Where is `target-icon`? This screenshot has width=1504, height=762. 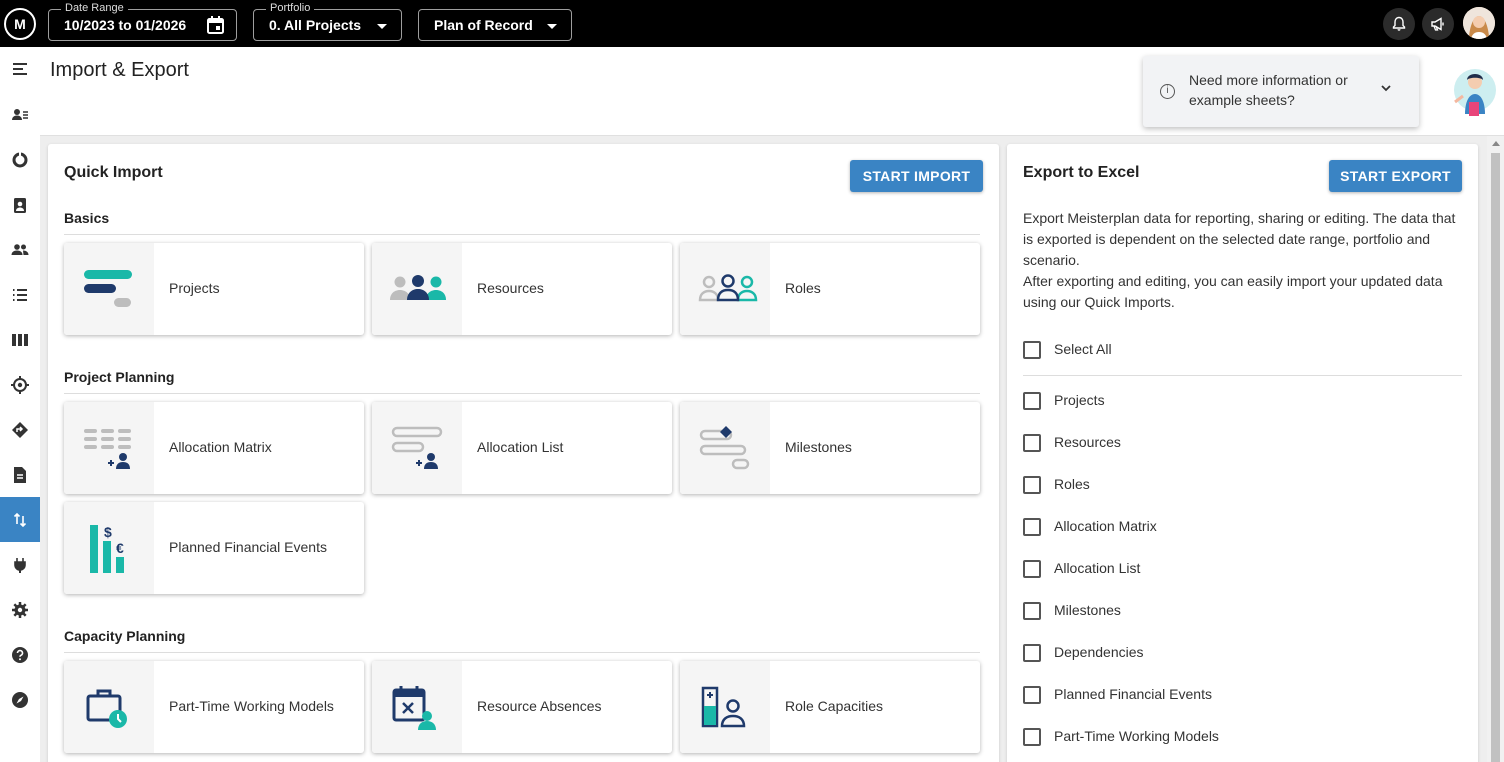 target-icon is located at coordinates (20, 385).